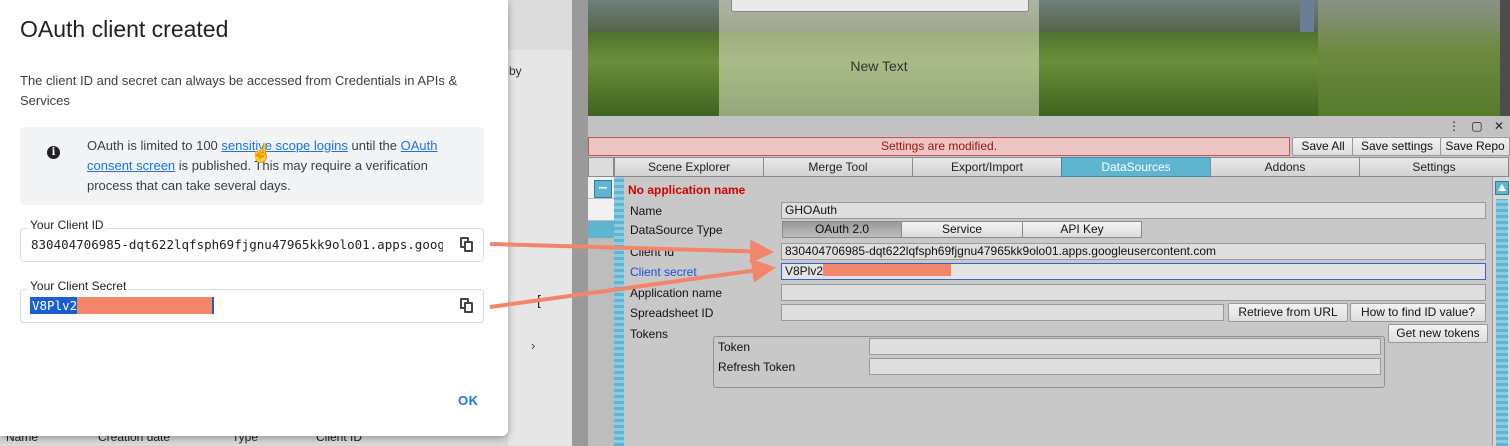 The height and width of the screenshot is (446, 1510). Describe the element at coordinates (601, 210) in the screenshot. I see `list-item` at that location.